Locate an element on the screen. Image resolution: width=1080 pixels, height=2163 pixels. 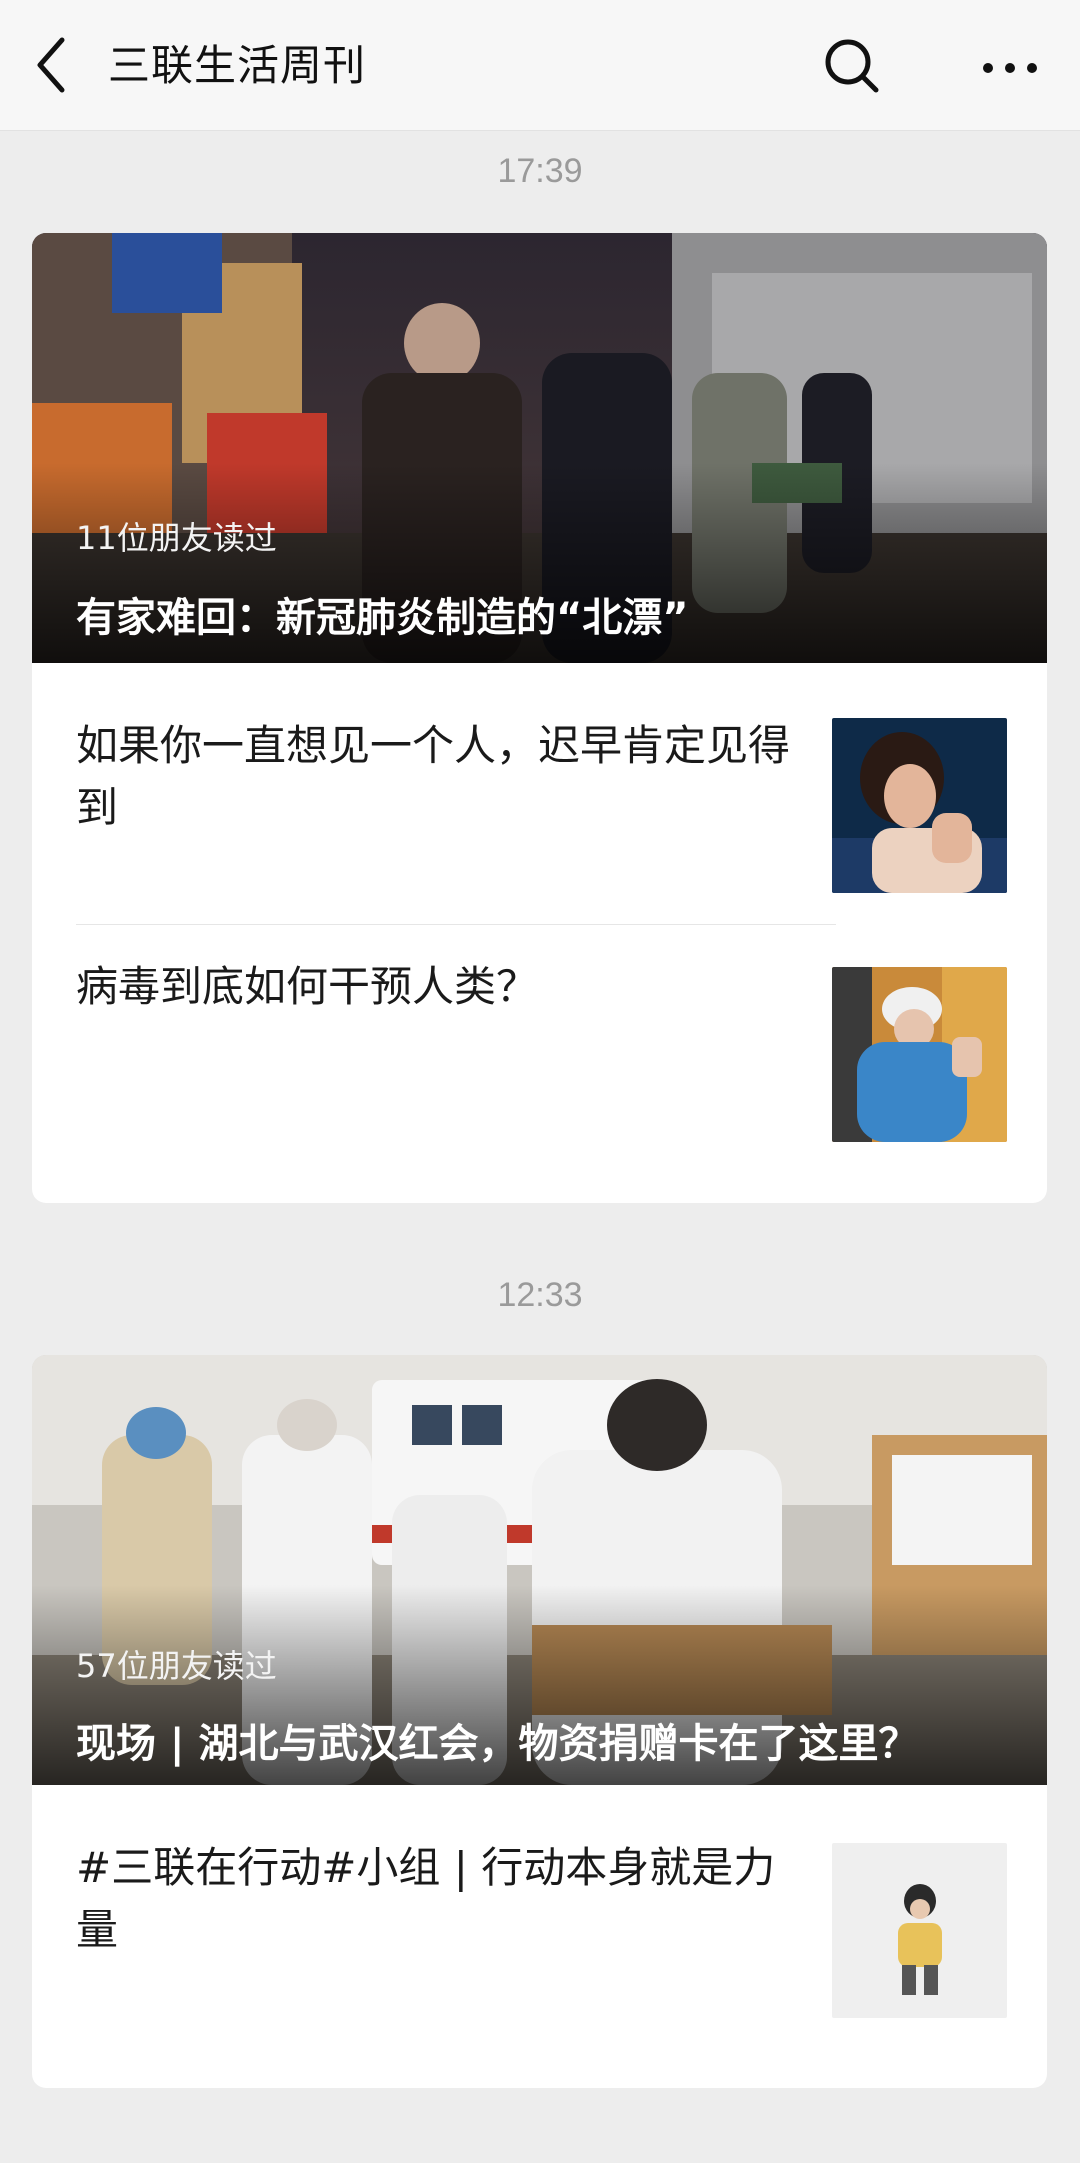
article-item: 如果你一直想见一个人，迟早肯定见得到 is located at coordinates (539, 788).